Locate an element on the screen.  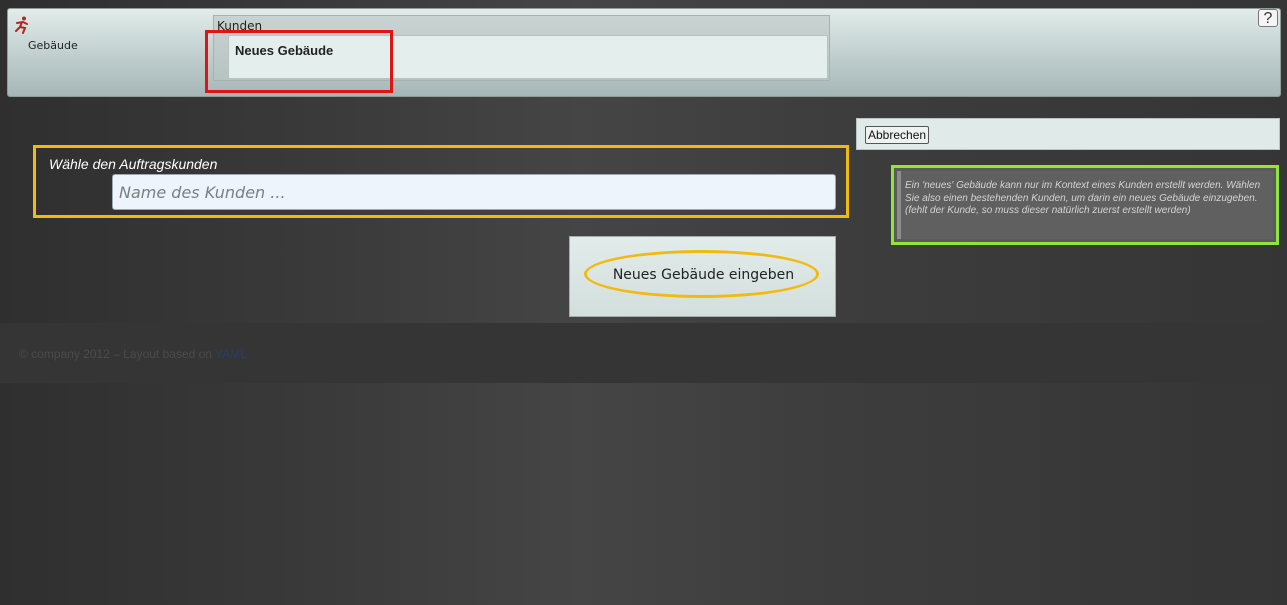
app-header: Gebäude Kunden Neues Gebäude ? is located at coordinates (644, 52).